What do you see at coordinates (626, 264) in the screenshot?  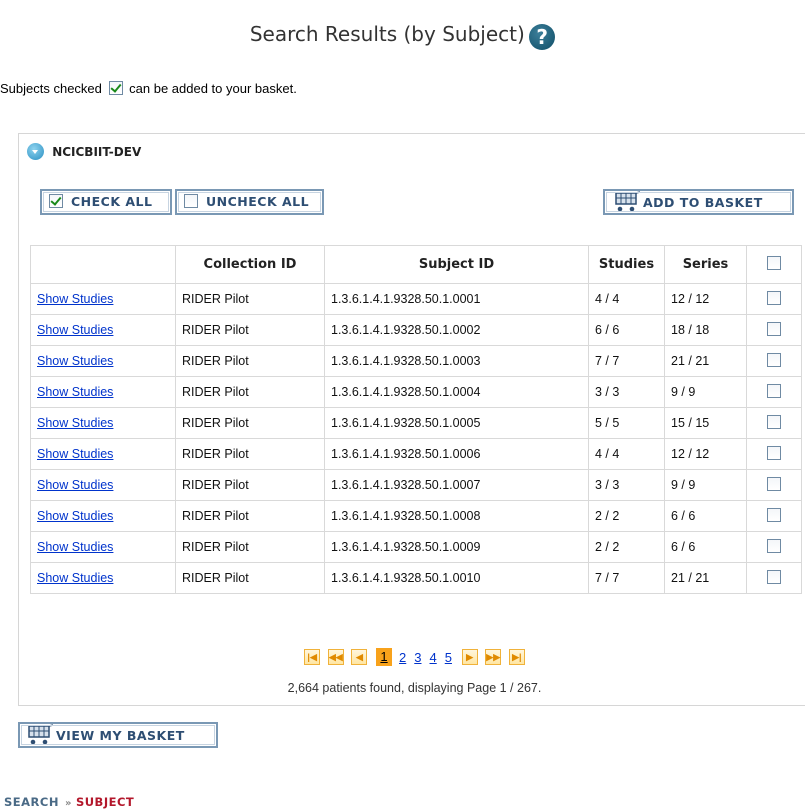 I see `col-header-studies: Studies` at bounding box center [626, 264].